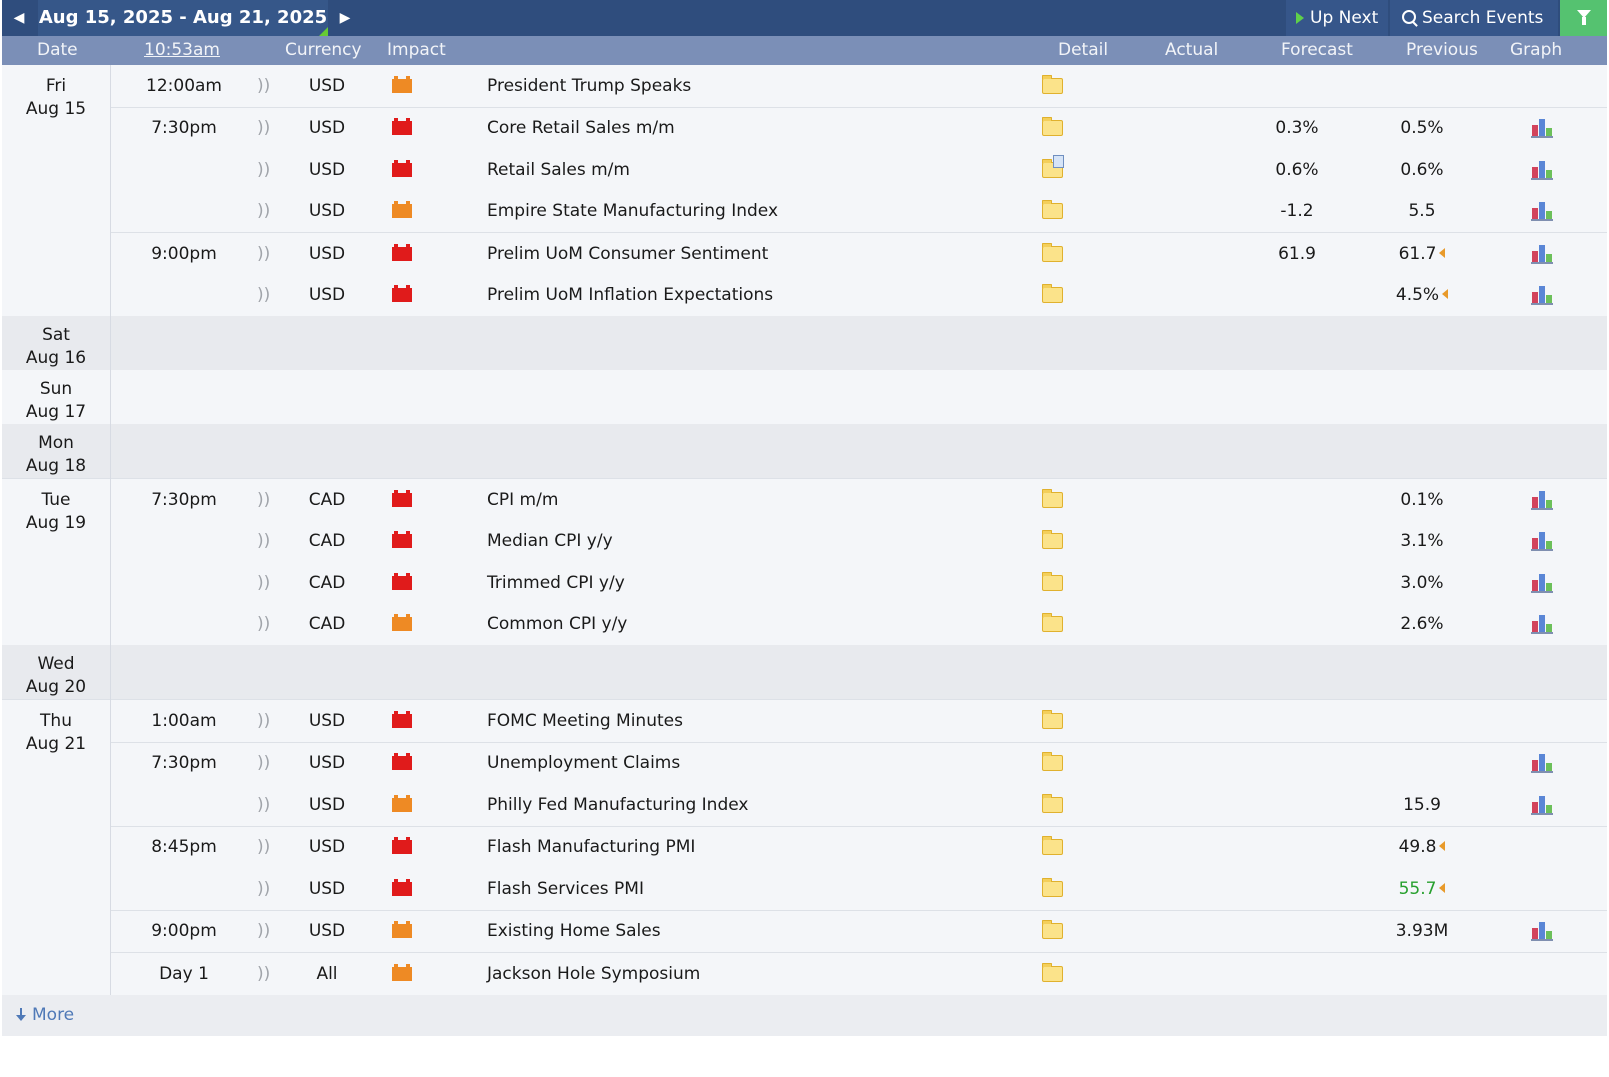  What do you see at coordinates (717, 499) in the screenshot?
I see `event-name: CPI m/m` at bounding box center [717, 499].